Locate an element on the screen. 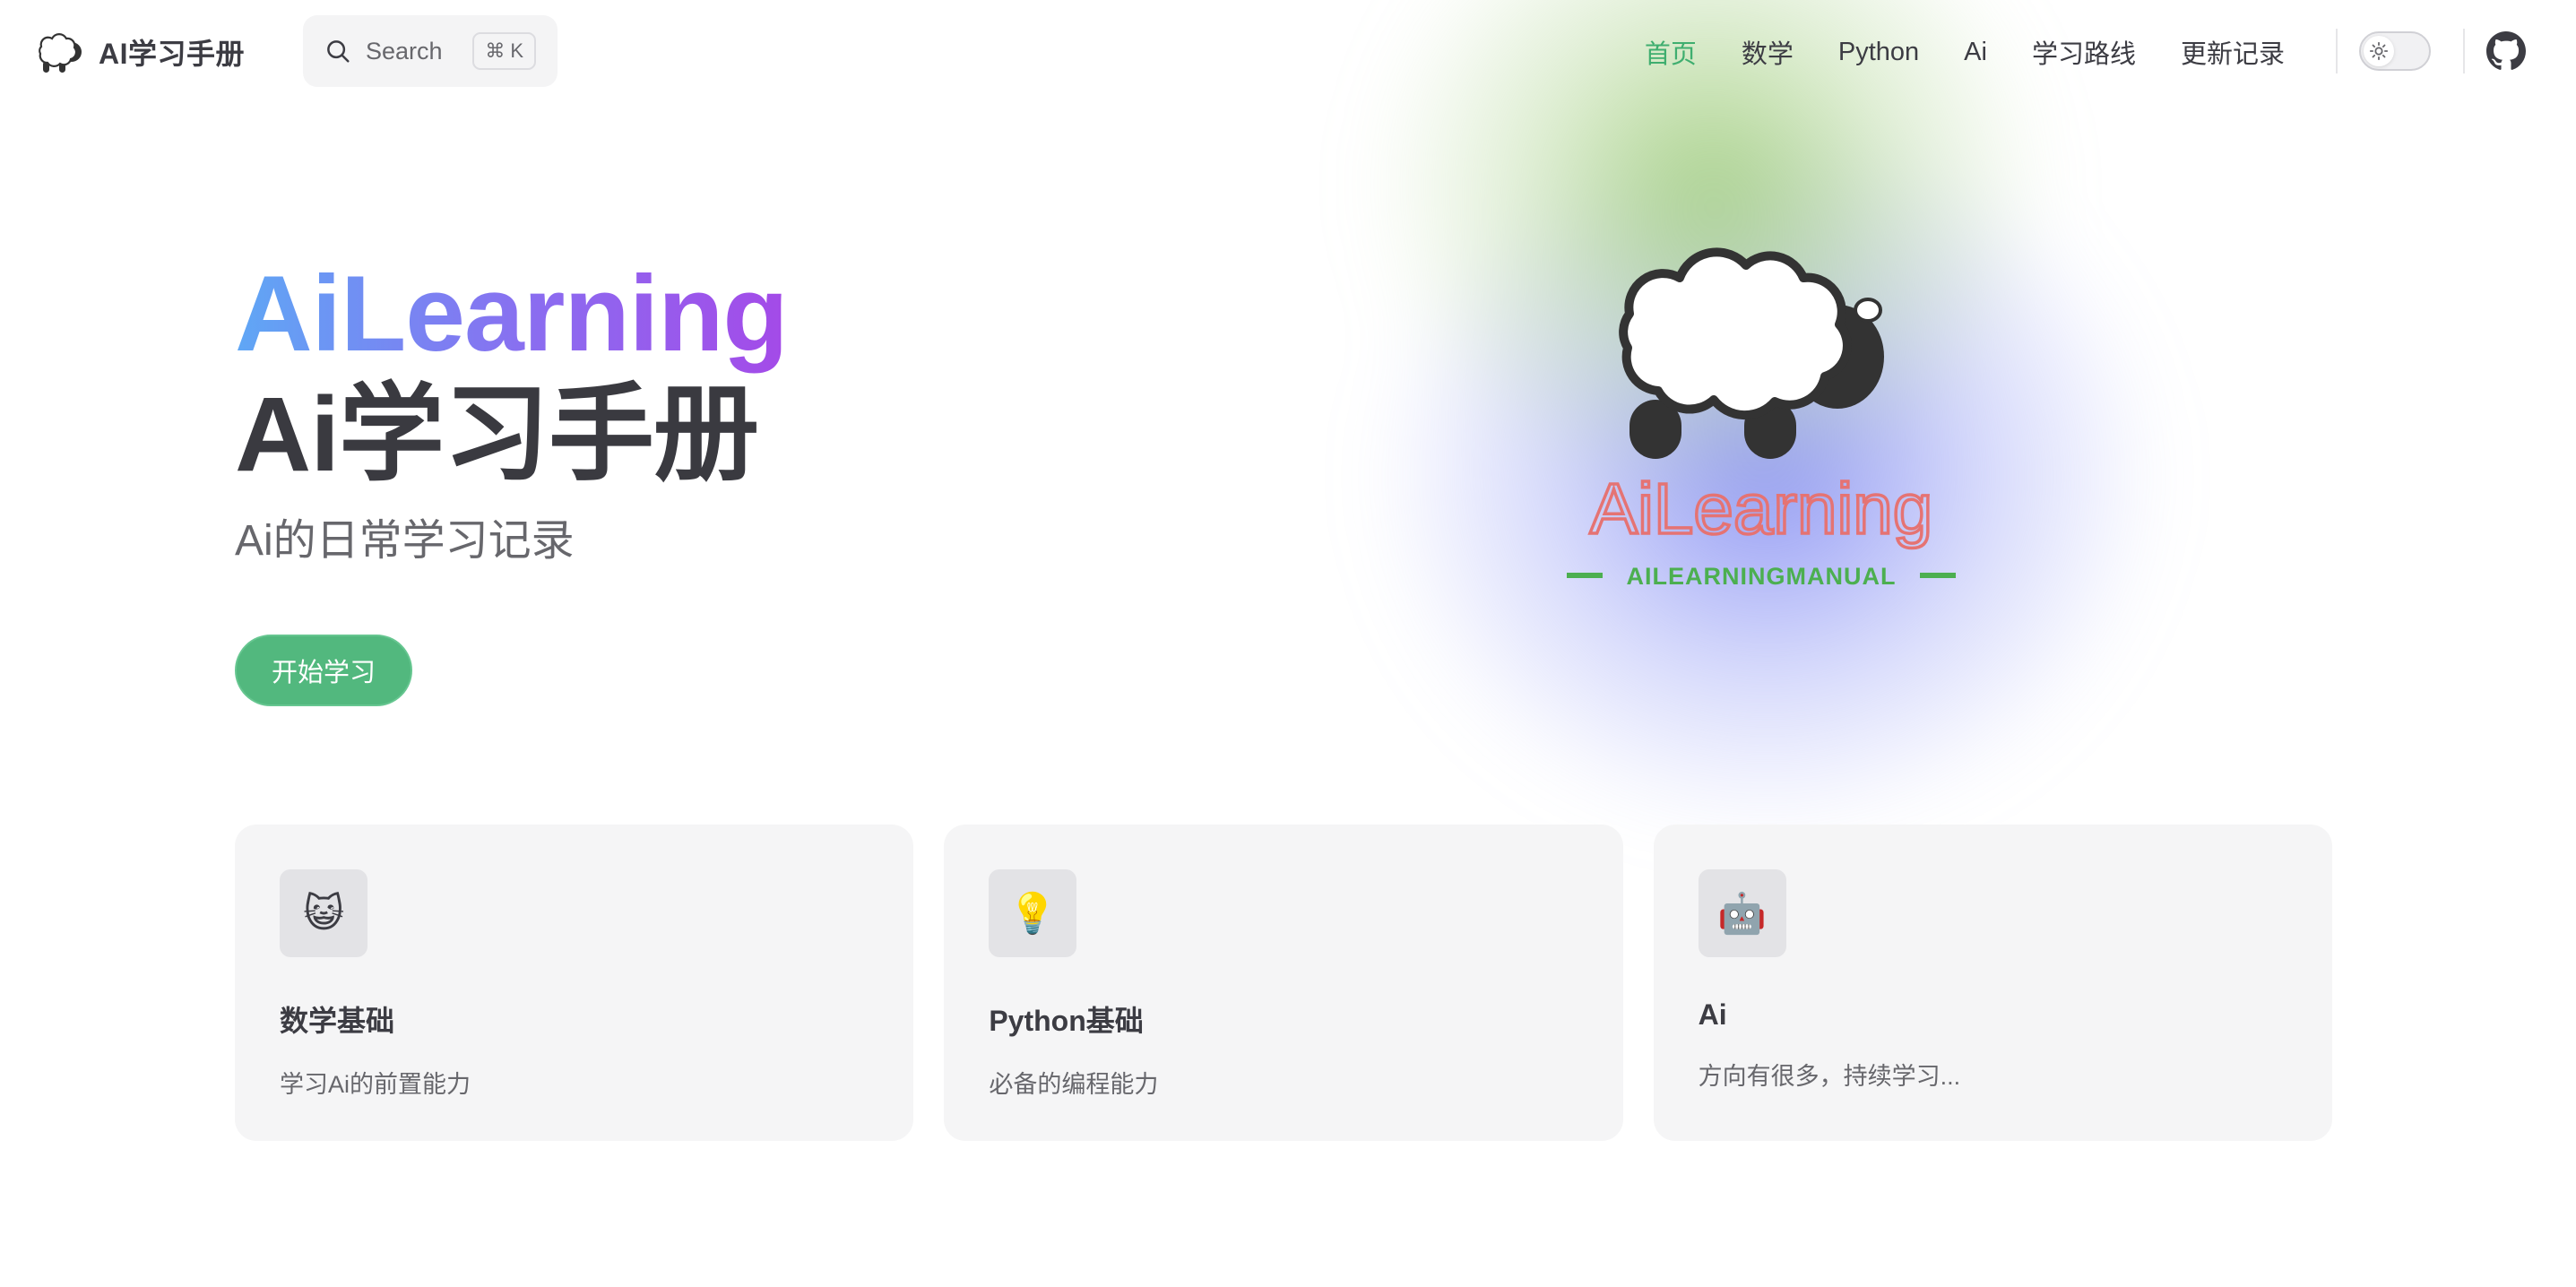  hero-text: AiLearning Ai学习手册 Ai的日常学习记录 is located at coordinates (512, 414).